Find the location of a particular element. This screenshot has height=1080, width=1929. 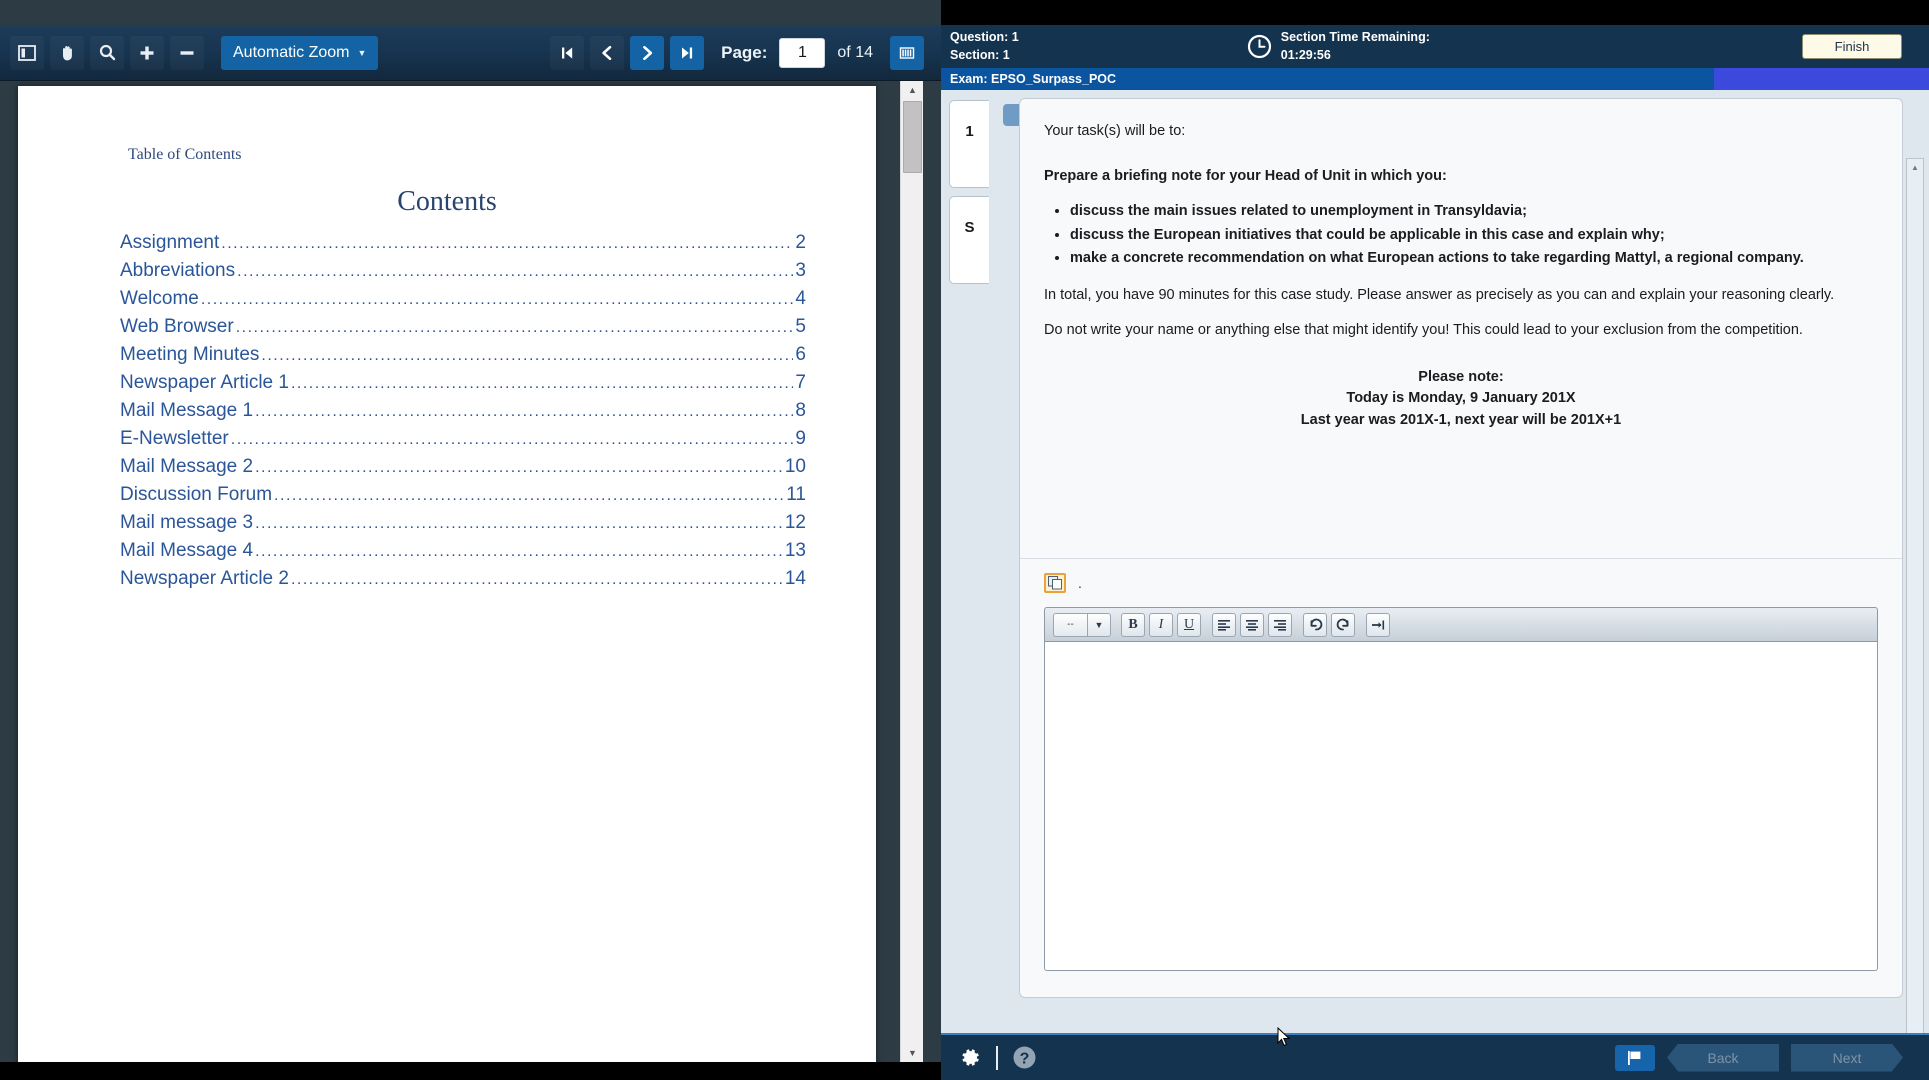

scroll-down-icon: ▼ is located at coordinates (912, 1053).